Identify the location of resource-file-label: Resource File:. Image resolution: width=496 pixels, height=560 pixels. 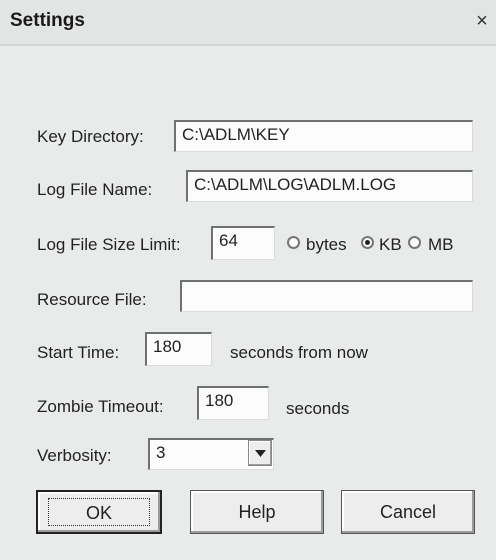
(92, 299).